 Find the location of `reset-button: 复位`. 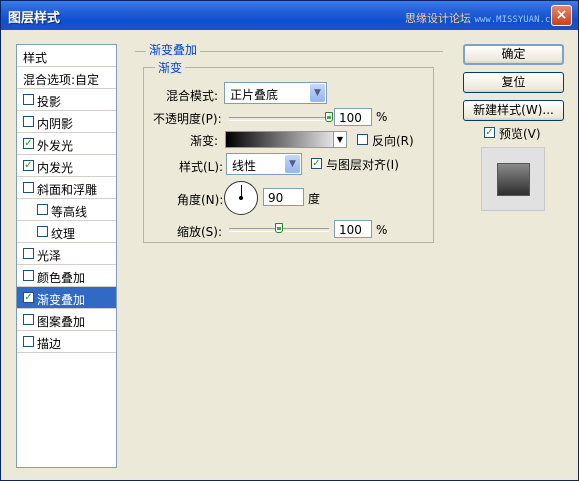

reset-button: 复位 is located at coordinates (513, 82).